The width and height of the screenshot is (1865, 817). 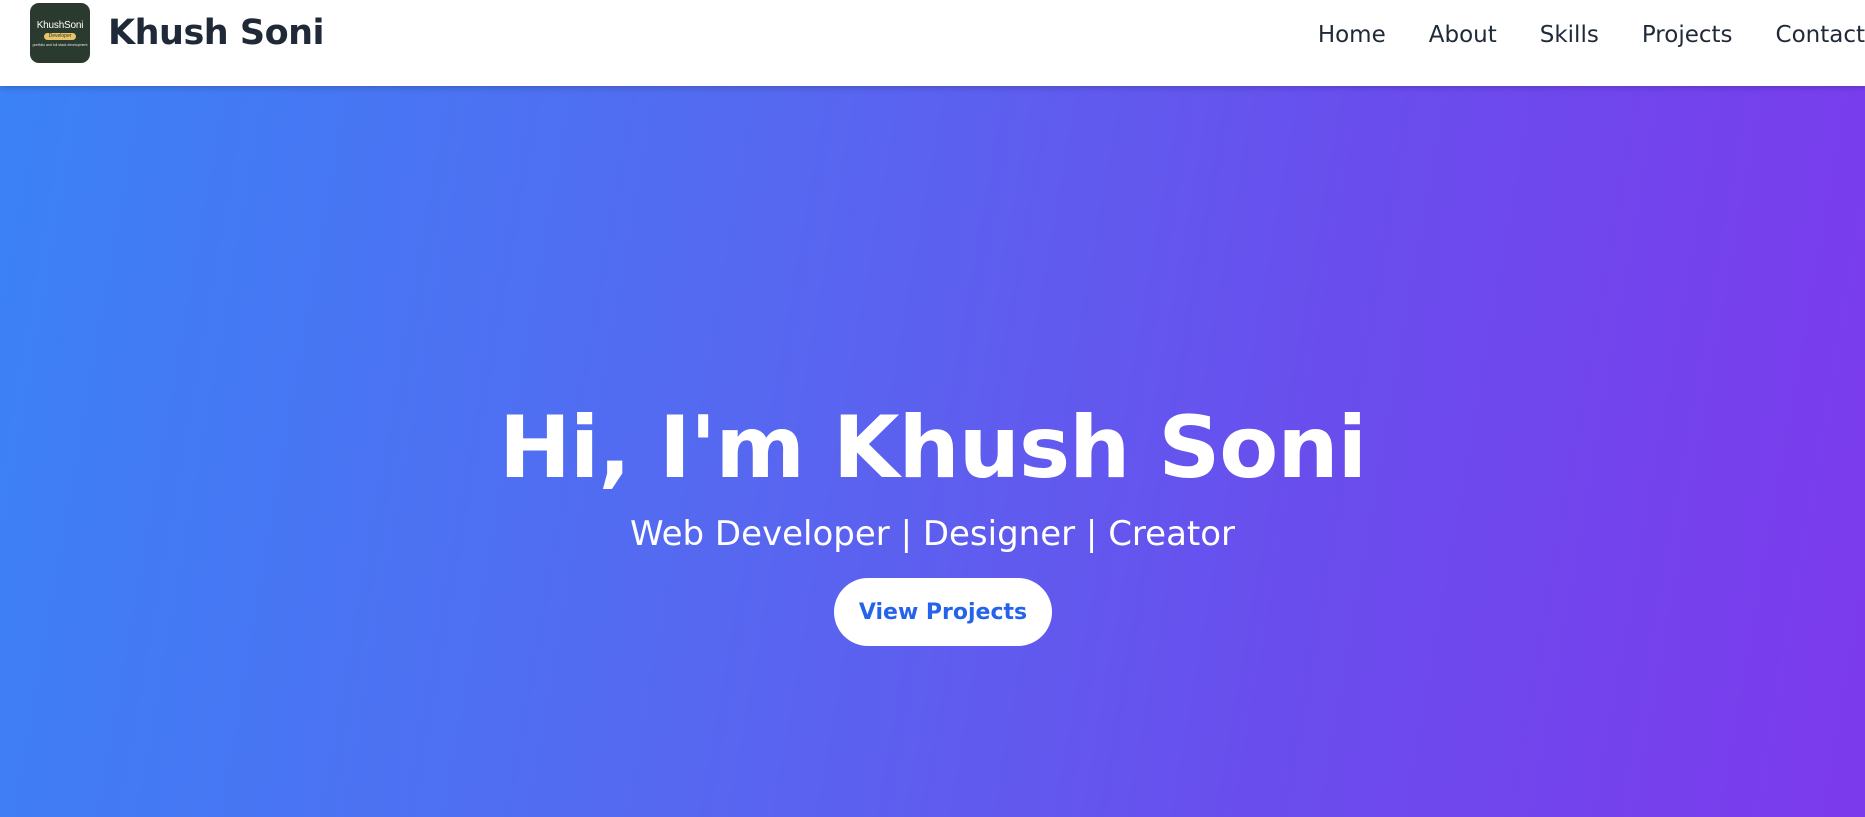 I want to click on nav-link-skills: Skills, so click(x=1569, y=35).